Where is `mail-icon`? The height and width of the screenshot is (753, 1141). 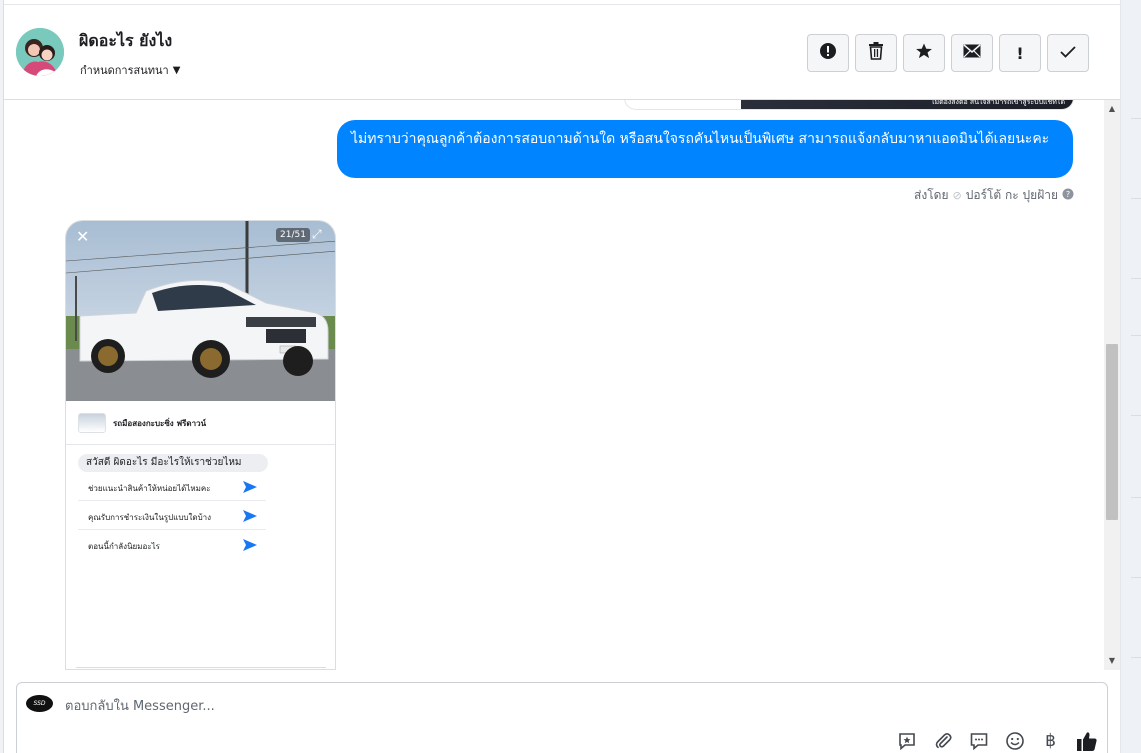
mail-icon is located at coordinates (972, 53).